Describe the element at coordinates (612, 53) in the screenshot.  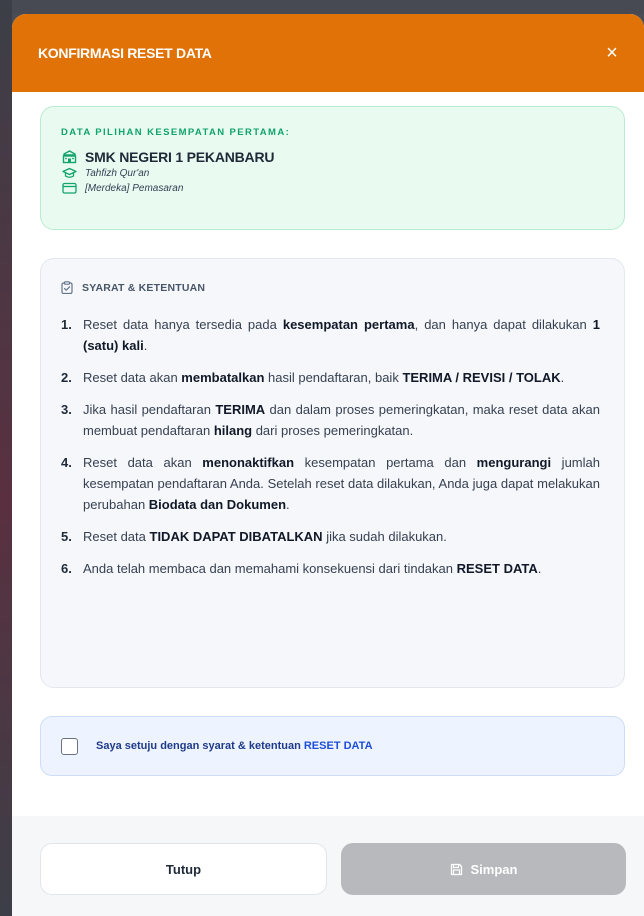
I see `close-icon: ×` at that location.